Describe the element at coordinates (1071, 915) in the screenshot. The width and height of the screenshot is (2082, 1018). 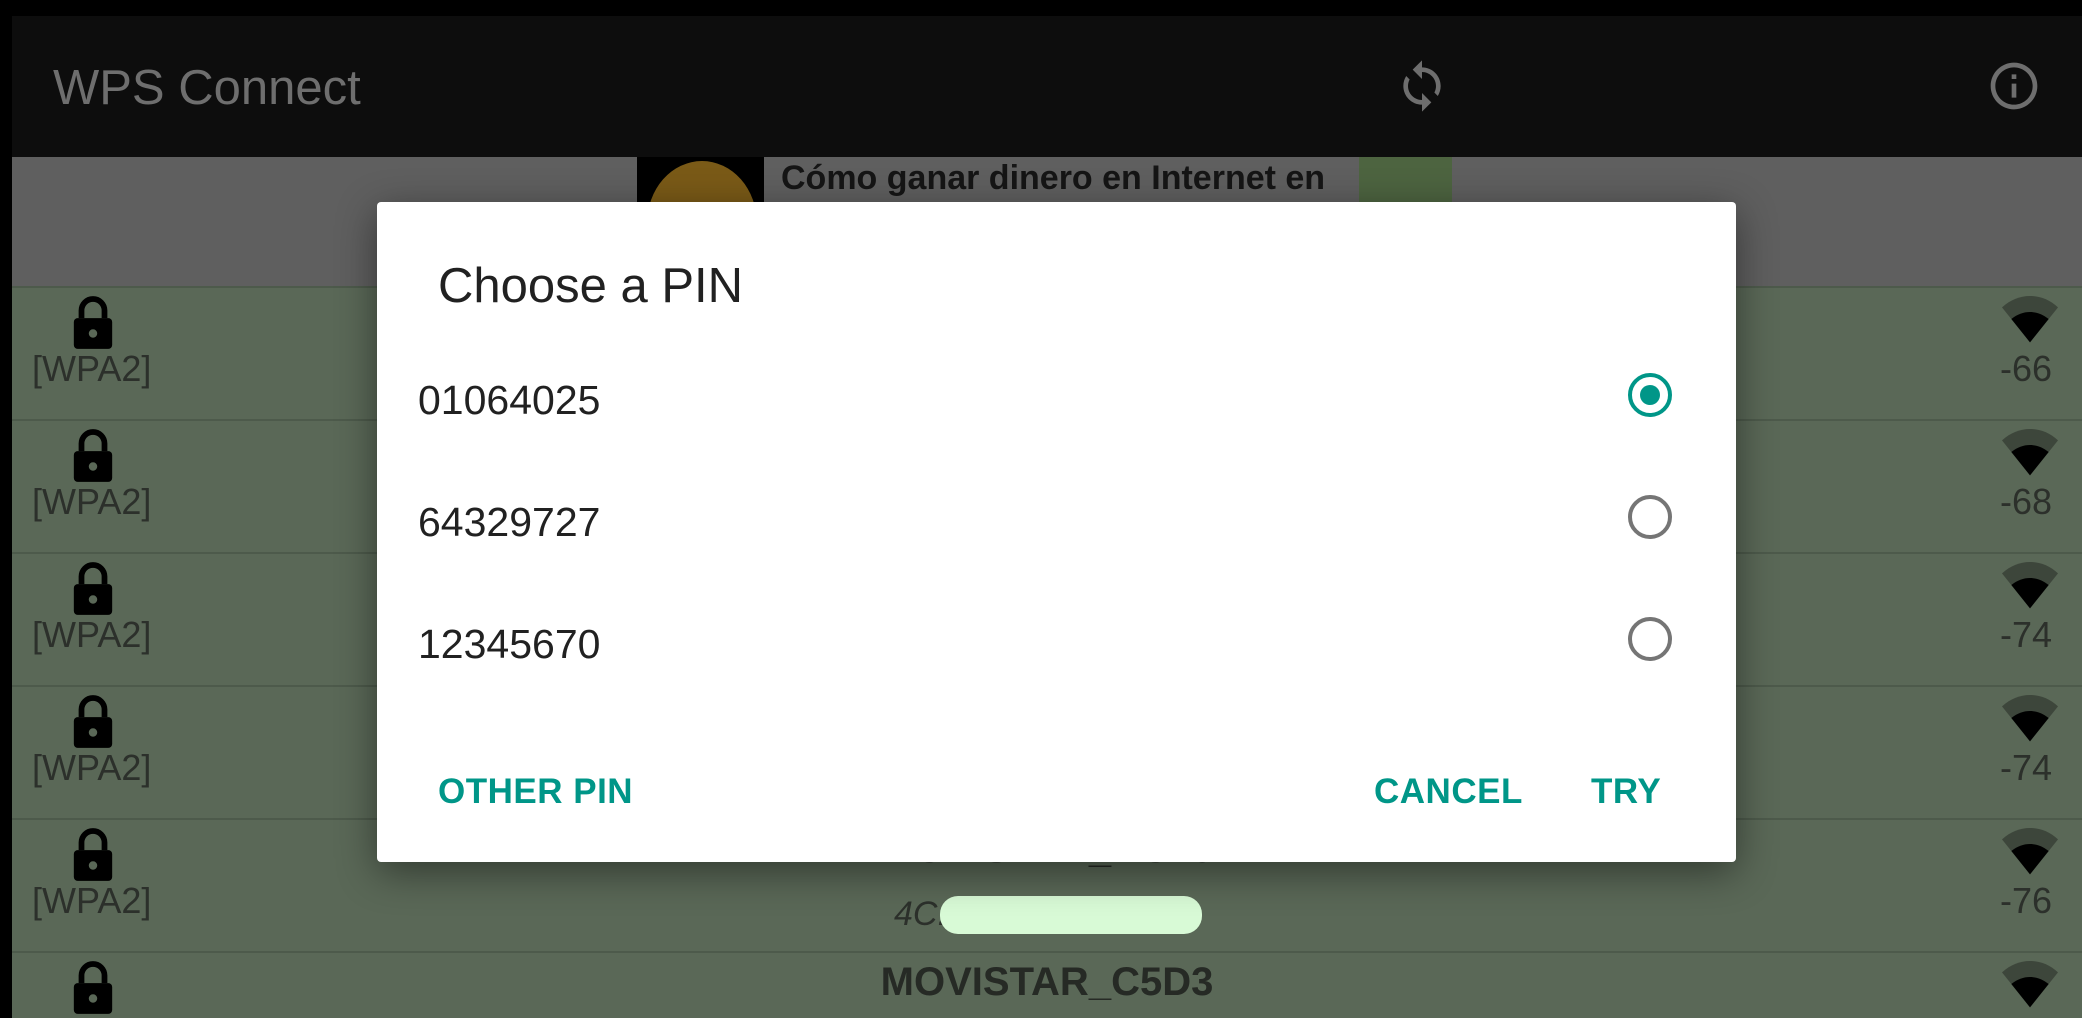
I see `redaction-scribble` at that location.